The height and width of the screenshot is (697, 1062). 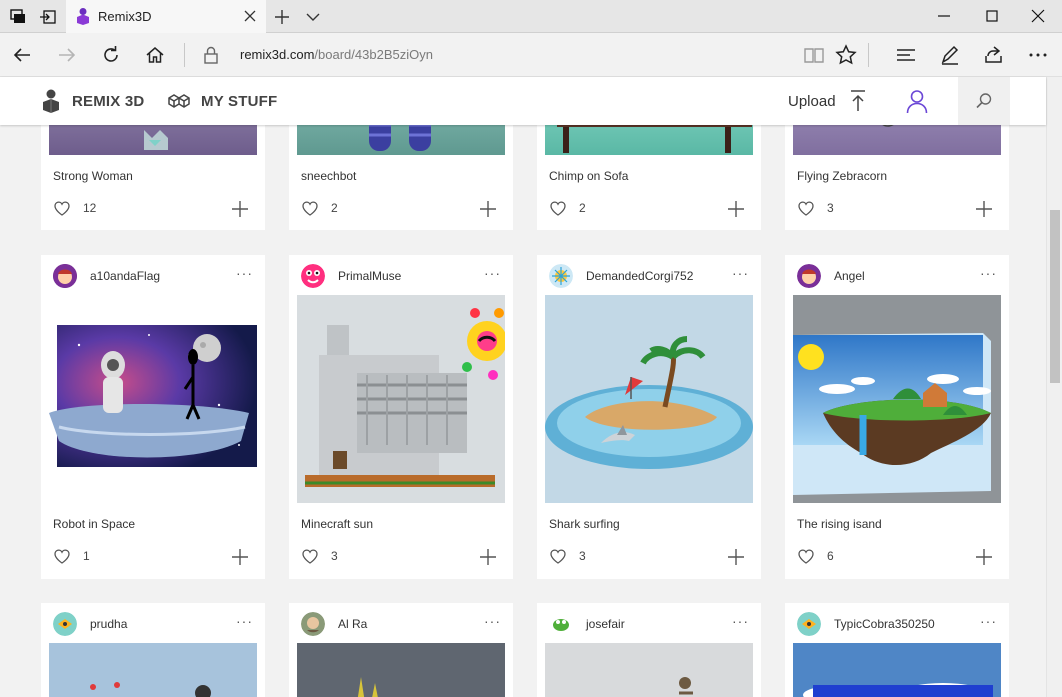 What do you see at coordinates (67, 55) in the screenshot?
I see `forward-icon` at bounding box center [67, 55].